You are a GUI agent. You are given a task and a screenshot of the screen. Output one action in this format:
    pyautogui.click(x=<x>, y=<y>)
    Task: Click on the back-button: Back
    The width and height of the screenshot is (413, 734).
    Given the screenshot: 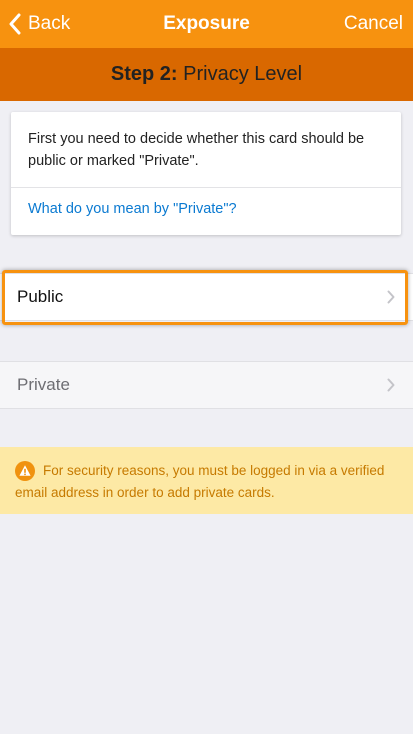 What is the action you would take?
    pyautogui.click(x=39, y=24)
    